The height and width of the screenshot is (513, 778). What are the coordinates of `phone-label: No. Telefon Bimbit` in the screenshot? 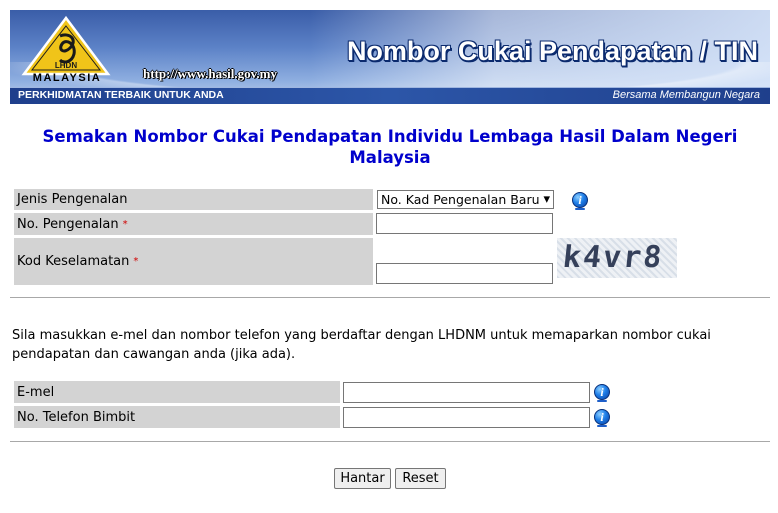 It's located at (177, 417).